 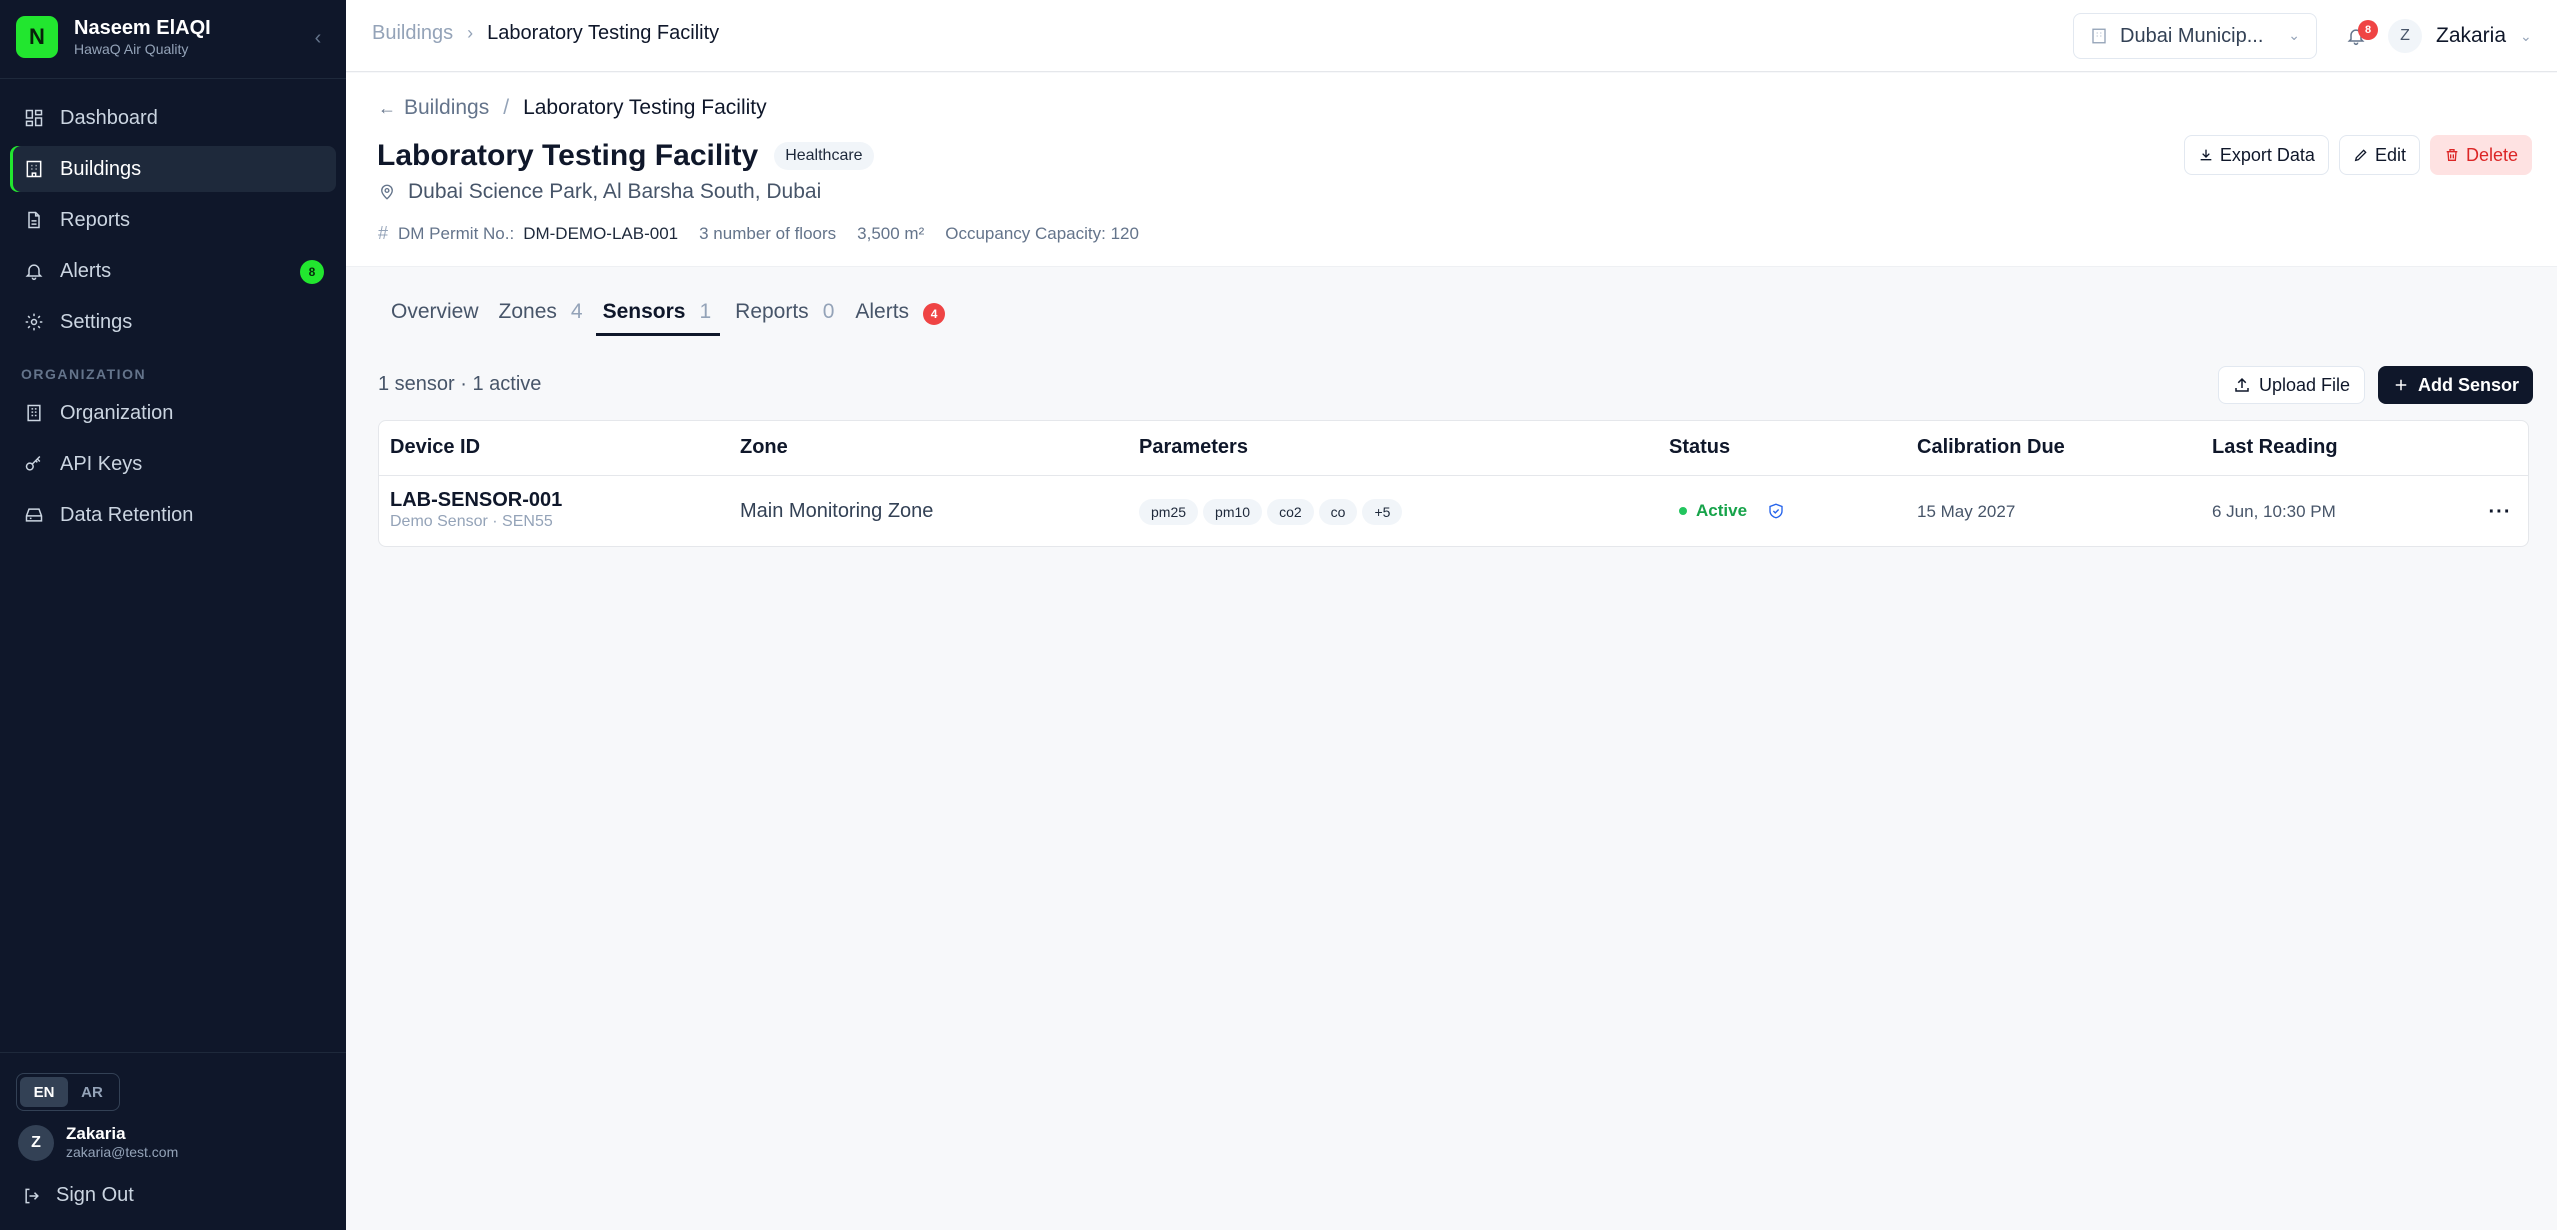 What do you see at coordinates (92, 1092) in the screenshot?
I see `lang-ar-button: AR` at bounding box center [92, 1092].